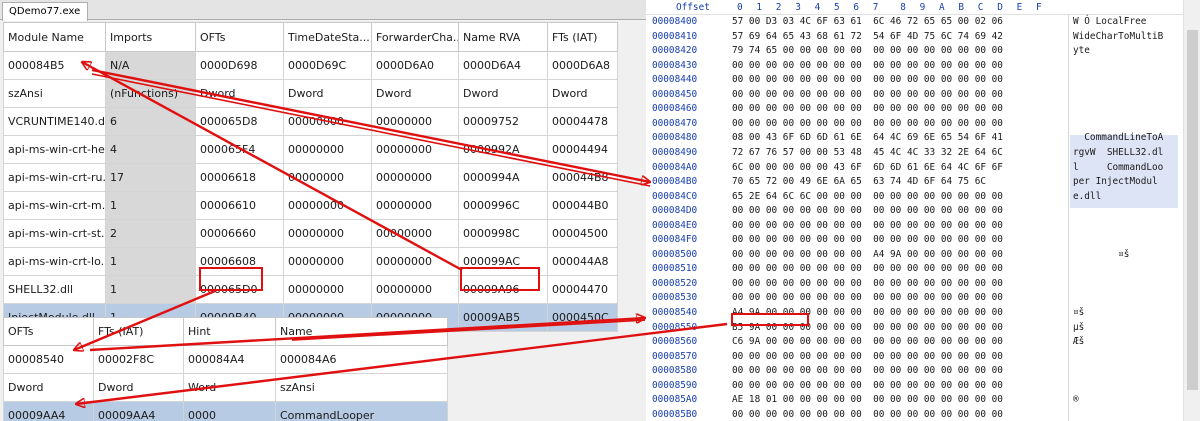  What do you see at coordinates (239, 149) in the screenshot?
I see `imports-cell: 000065F4` at bounding box center [239, 149].